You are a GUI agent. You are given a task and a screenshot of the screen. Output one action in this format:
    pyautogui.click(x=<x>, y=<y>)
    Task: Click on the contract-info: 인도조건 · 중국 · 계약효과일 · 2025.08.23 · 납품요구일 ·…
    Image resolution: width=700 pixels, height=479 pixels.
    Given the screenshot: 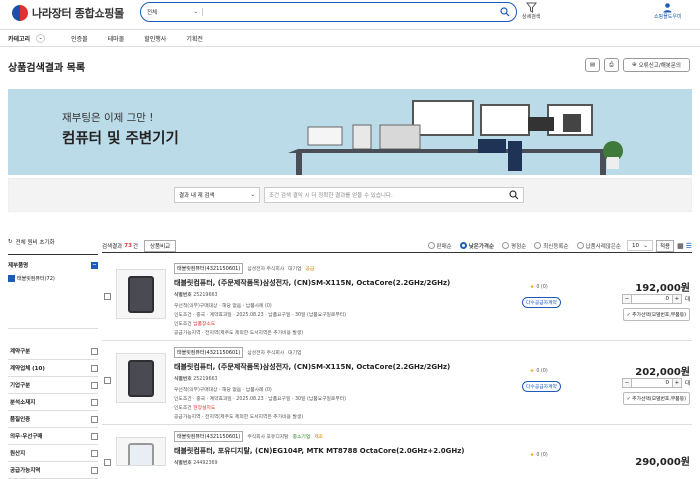 What is the action you would take?
    pyautogui.click(x=260, y=315)
    